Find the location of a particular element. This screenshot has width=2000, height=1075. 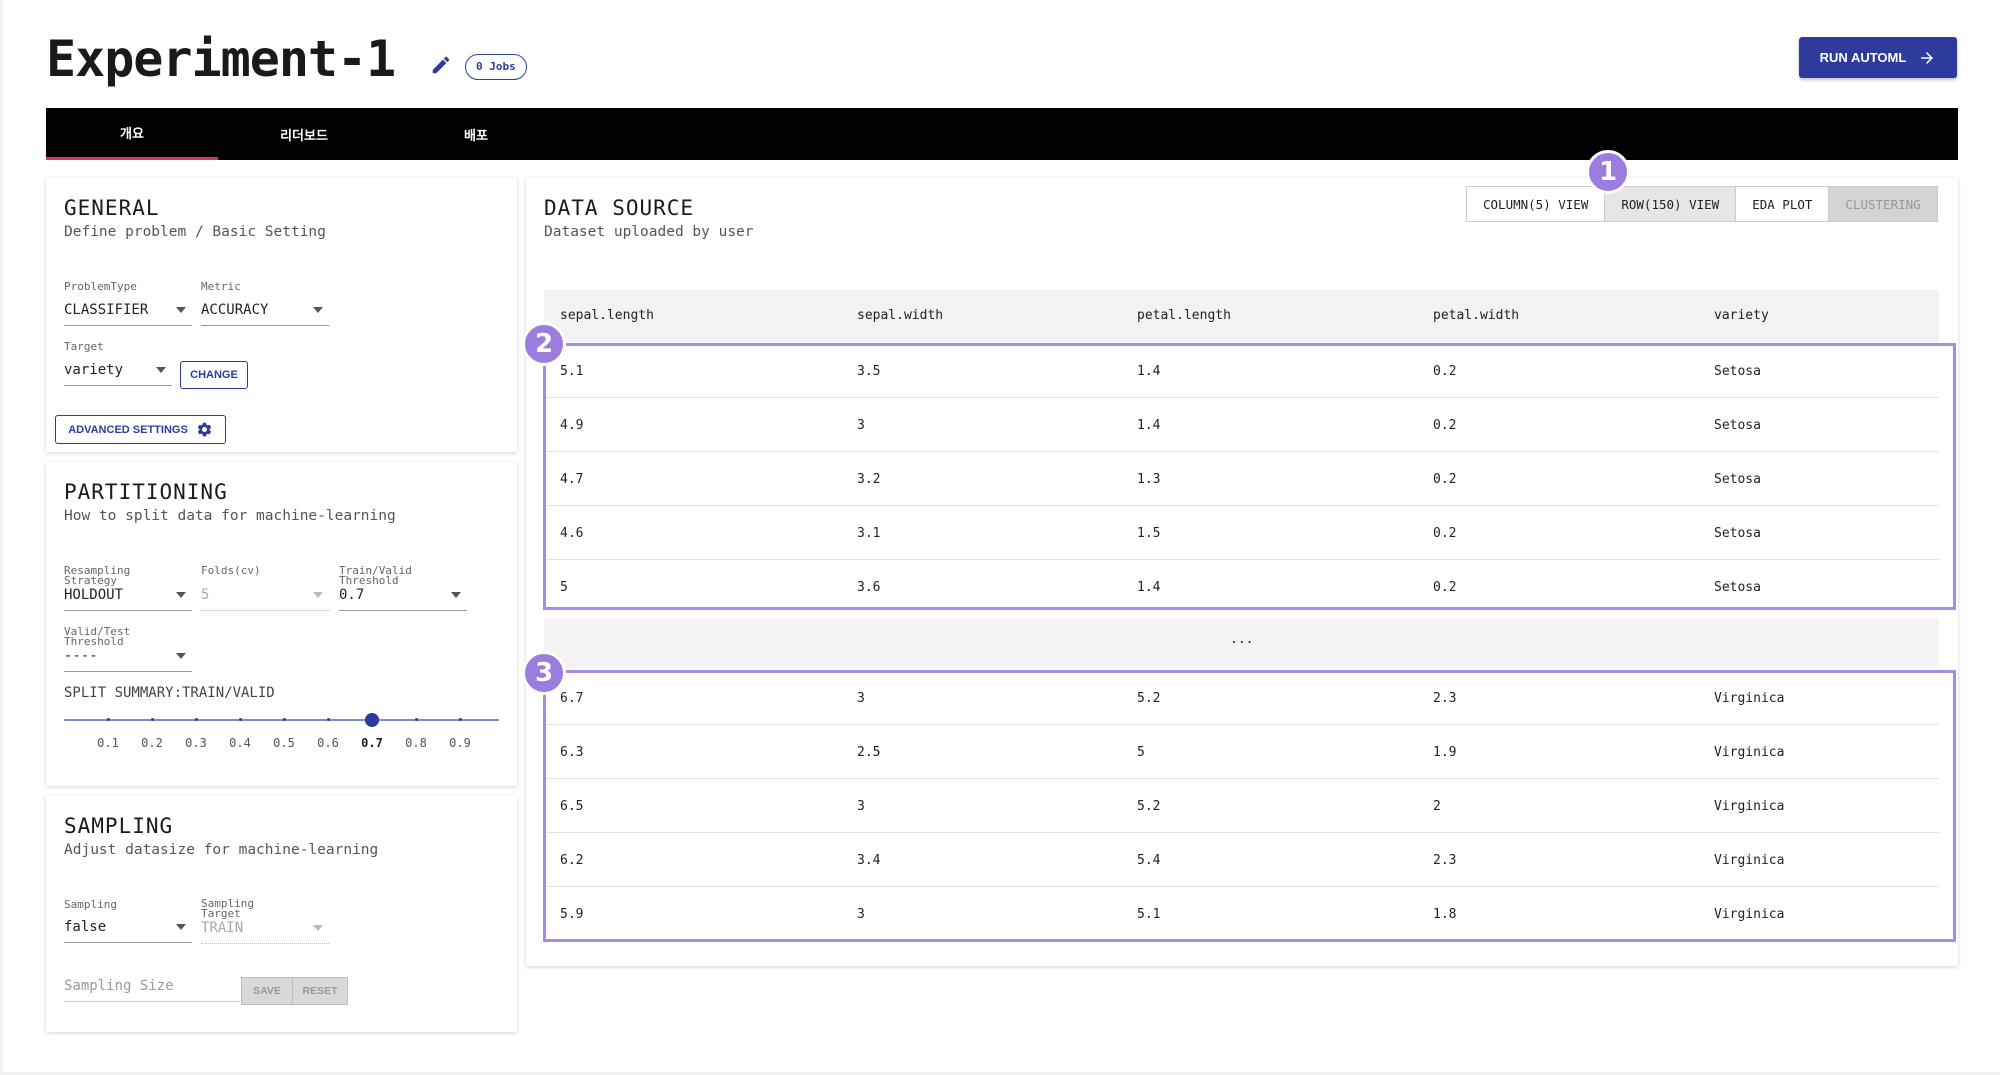

slider-tick-label: 0.1 is located at coordinates (108, 743).